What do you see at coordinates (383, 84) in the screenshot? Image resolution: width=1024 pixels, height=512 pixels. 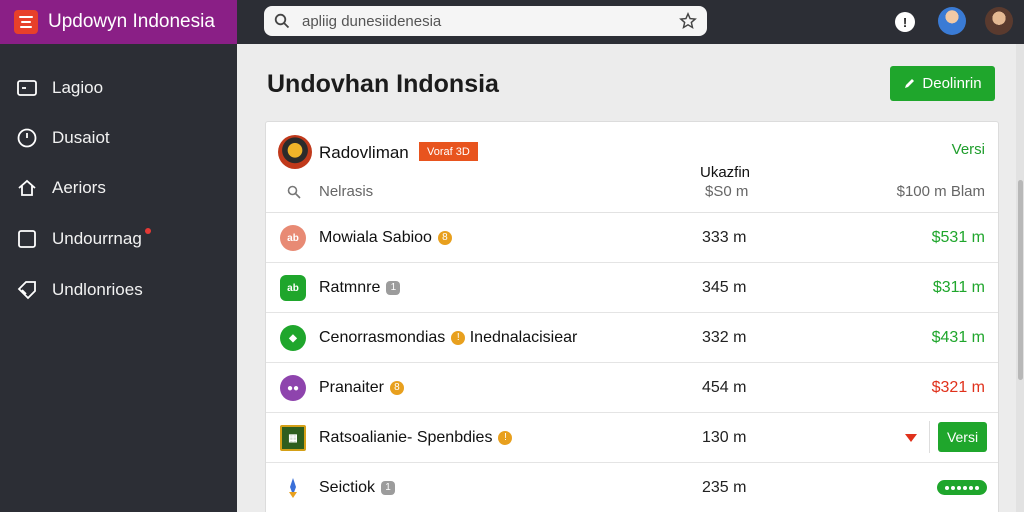 I see `page-title: Undovhan Indonsia` at bounding box center [383, 84].